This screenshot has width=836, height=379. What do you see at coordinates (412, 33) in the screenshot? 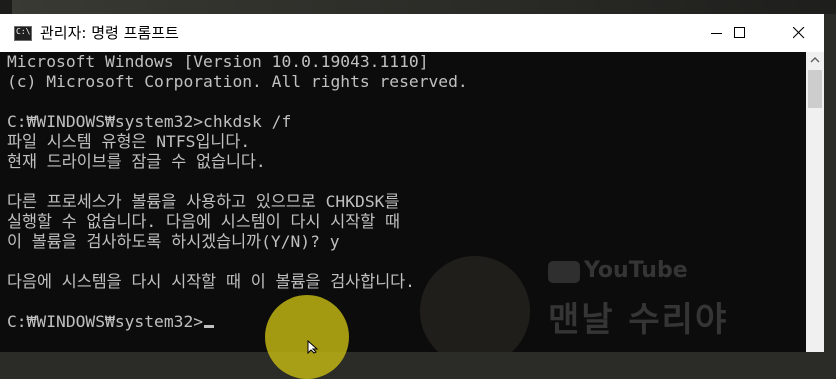
I see `title-bar: C:\ 관리자: 명령 프롬프트` at bounding box center [412, 33].